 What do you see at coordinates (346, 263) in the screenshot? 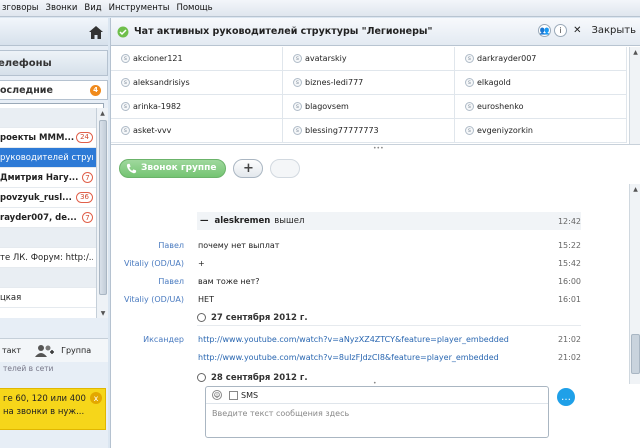
I see `message-row: Vitaliy (OD/UA) +15:42` at bounding box center [346, 263].